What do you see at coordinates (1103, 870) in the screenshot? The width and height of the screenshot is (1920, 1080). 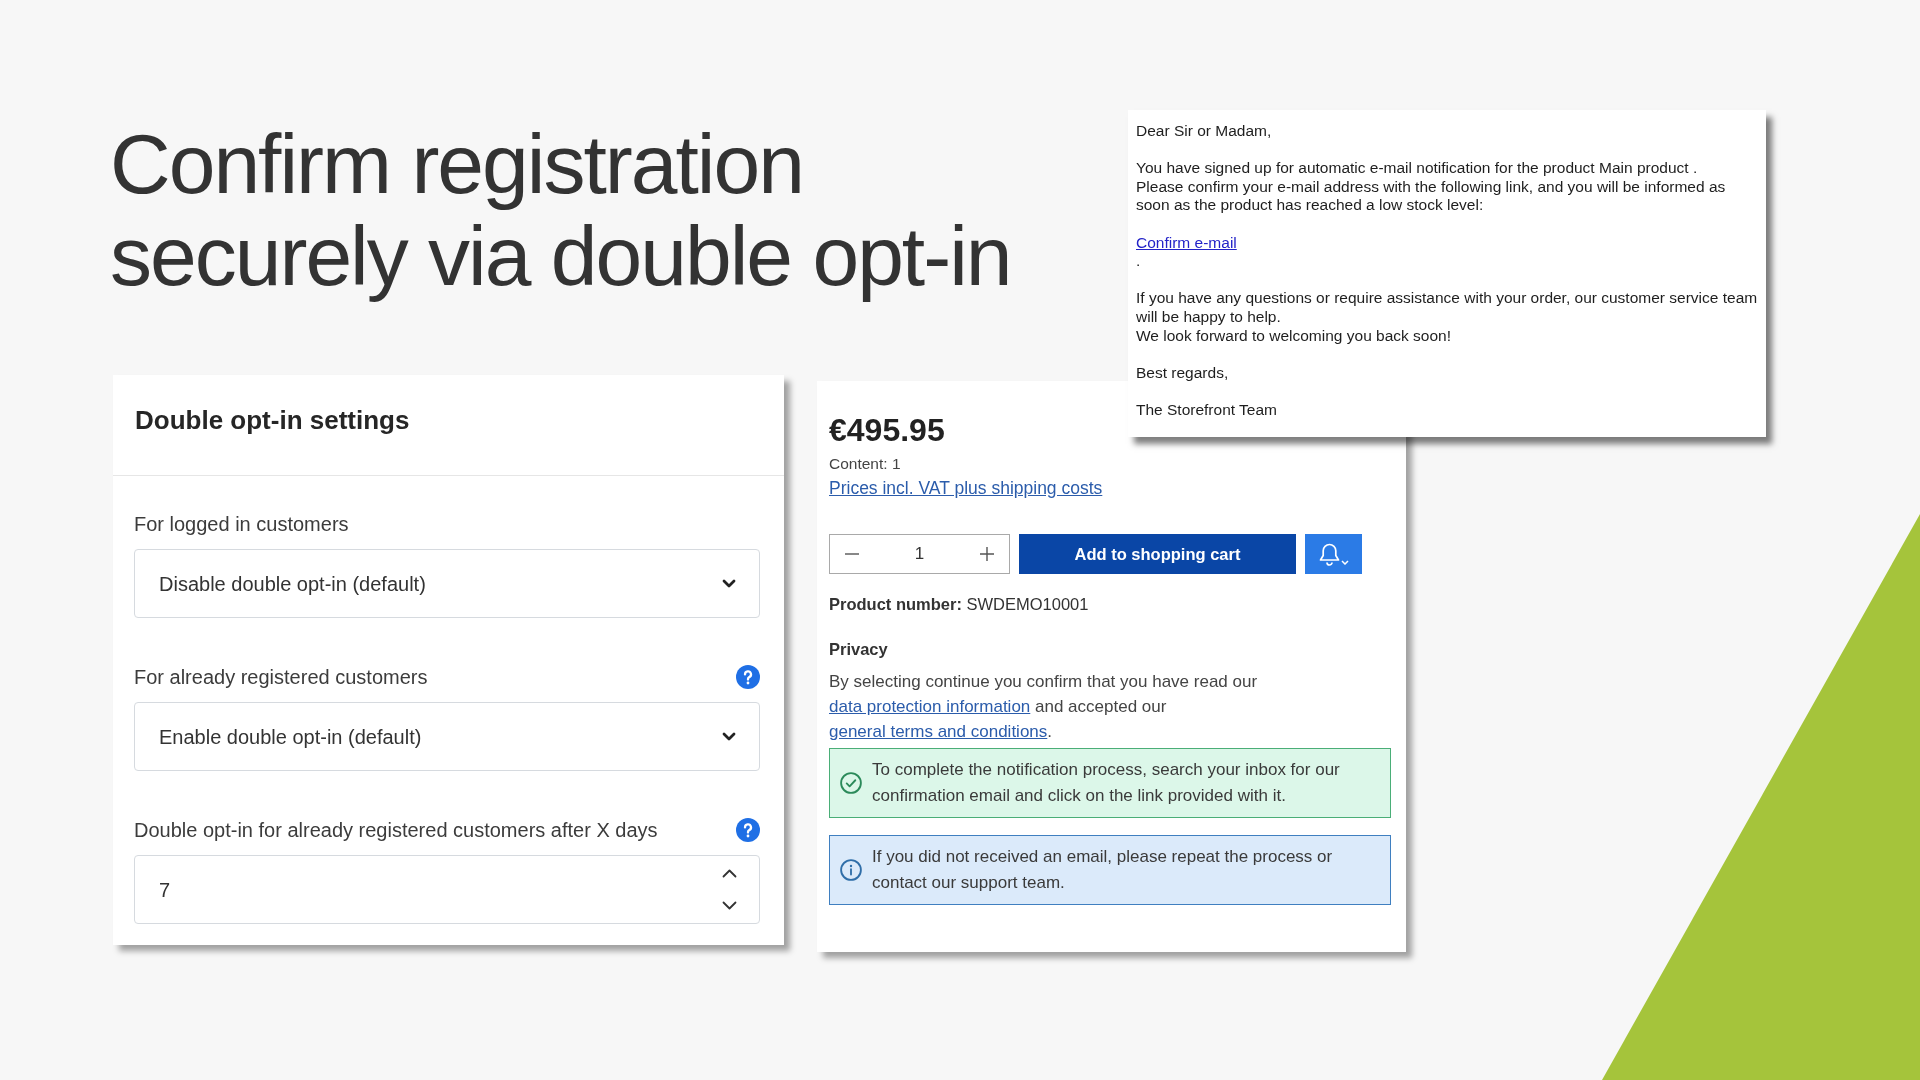 I see `alert-message: If you did not received an email, please repeat the process or contact our support team.` at bounding box center [1103, 870].